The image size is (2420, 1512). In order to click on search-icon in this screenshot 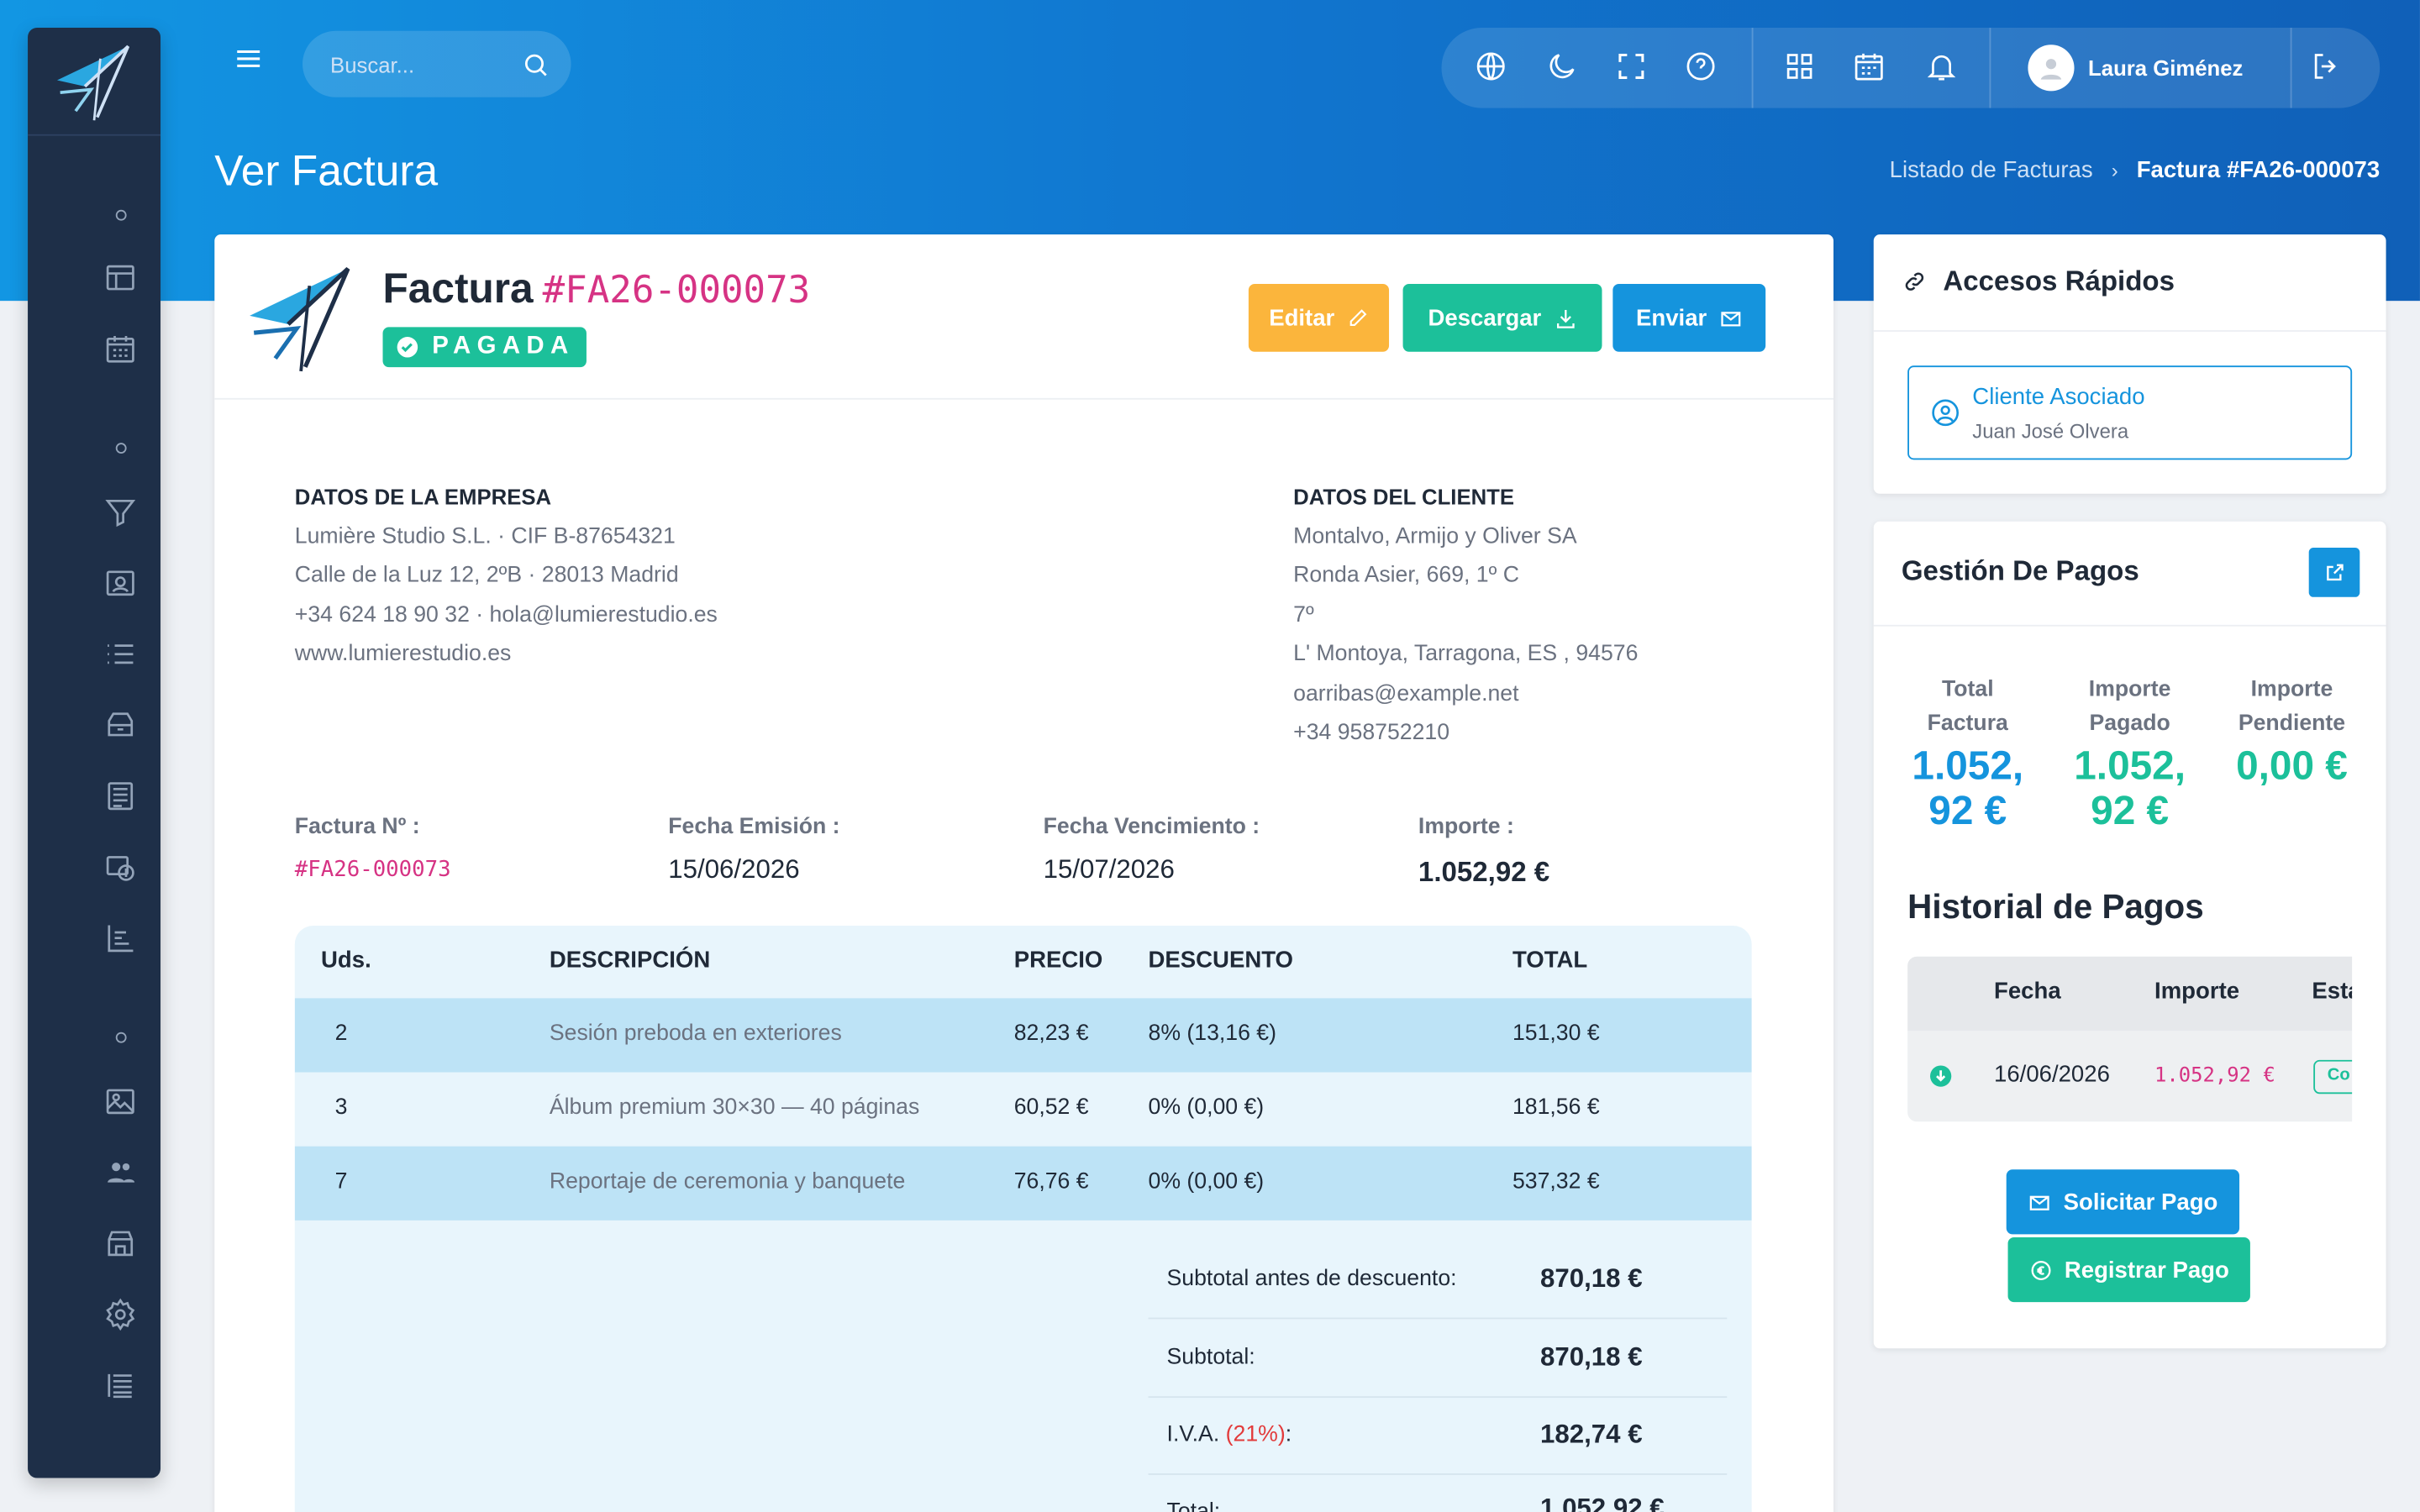, I will do `click(536, 64)`.